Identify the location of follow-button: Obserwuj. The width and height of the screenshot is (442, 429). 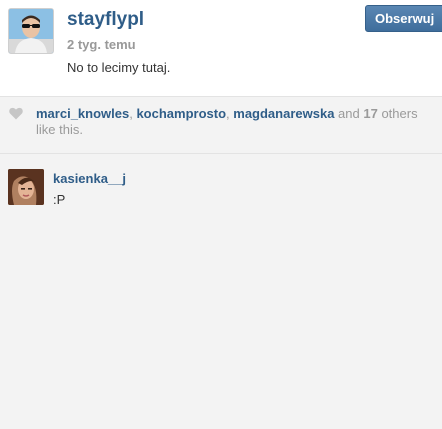
(403, 18).